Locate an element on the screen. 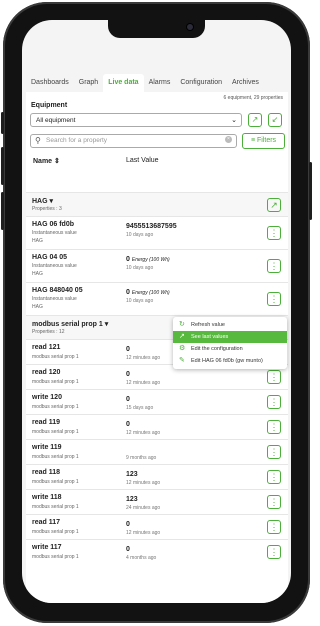  property-name: write 119 is located at coordinates (47, 447).